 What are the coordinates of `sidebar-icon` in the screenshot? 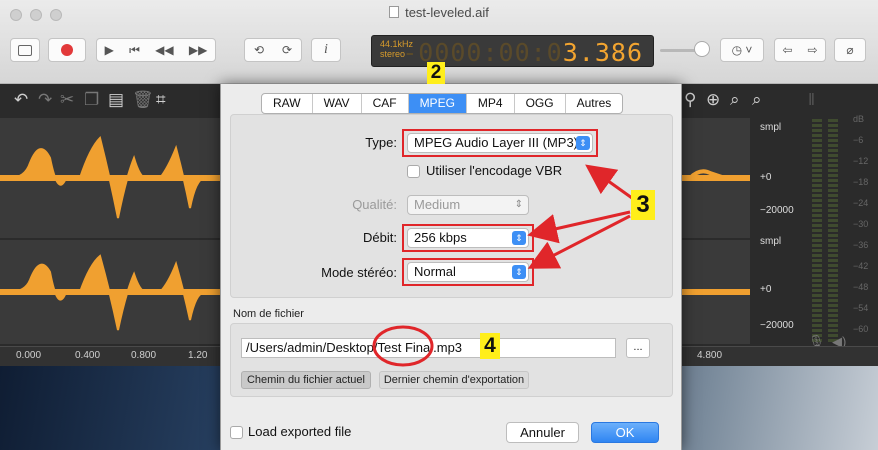 It's located at (25, 50).